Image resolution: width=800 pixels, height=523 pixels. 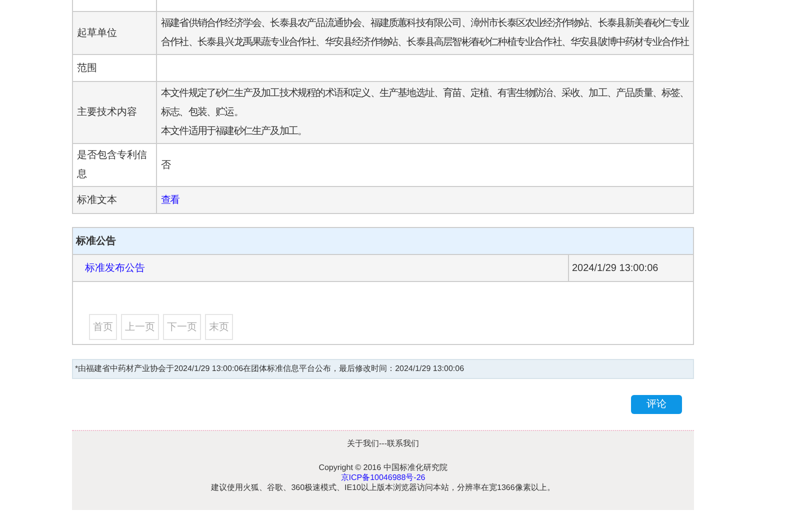 What do you see at coordinates (425, 33) in the screenshot?
I see `cell-text: 福建省供销合作经济学会、长泰县农产品流通协会、福建质蕙科技有限公司、漳州市长泰区农业经济作物站、长泰县新美春砂仁专业合作社、长泰县兴龙禹果蔬专业合作社、华安县经济作物站、长泰县高层智彬春砂仁种植专业合作社、华安县陂博中药材专业合作社` at bounding box center [425, 33].